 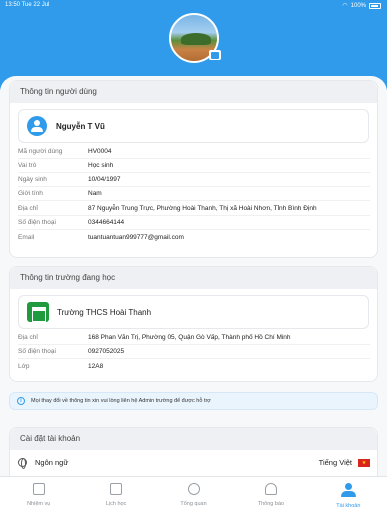 I want to click on user-field-id: Mã người dùng HV0004, so click(x=65, y=151).